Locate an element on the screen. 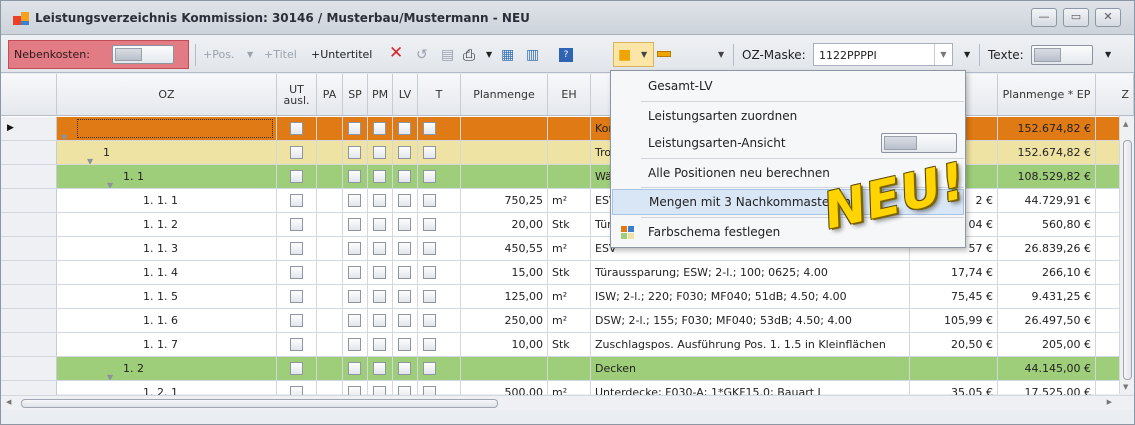 The image size is (1135, 425). cell-oz: 1. 1. 6 is located at coordinates (167, 320).